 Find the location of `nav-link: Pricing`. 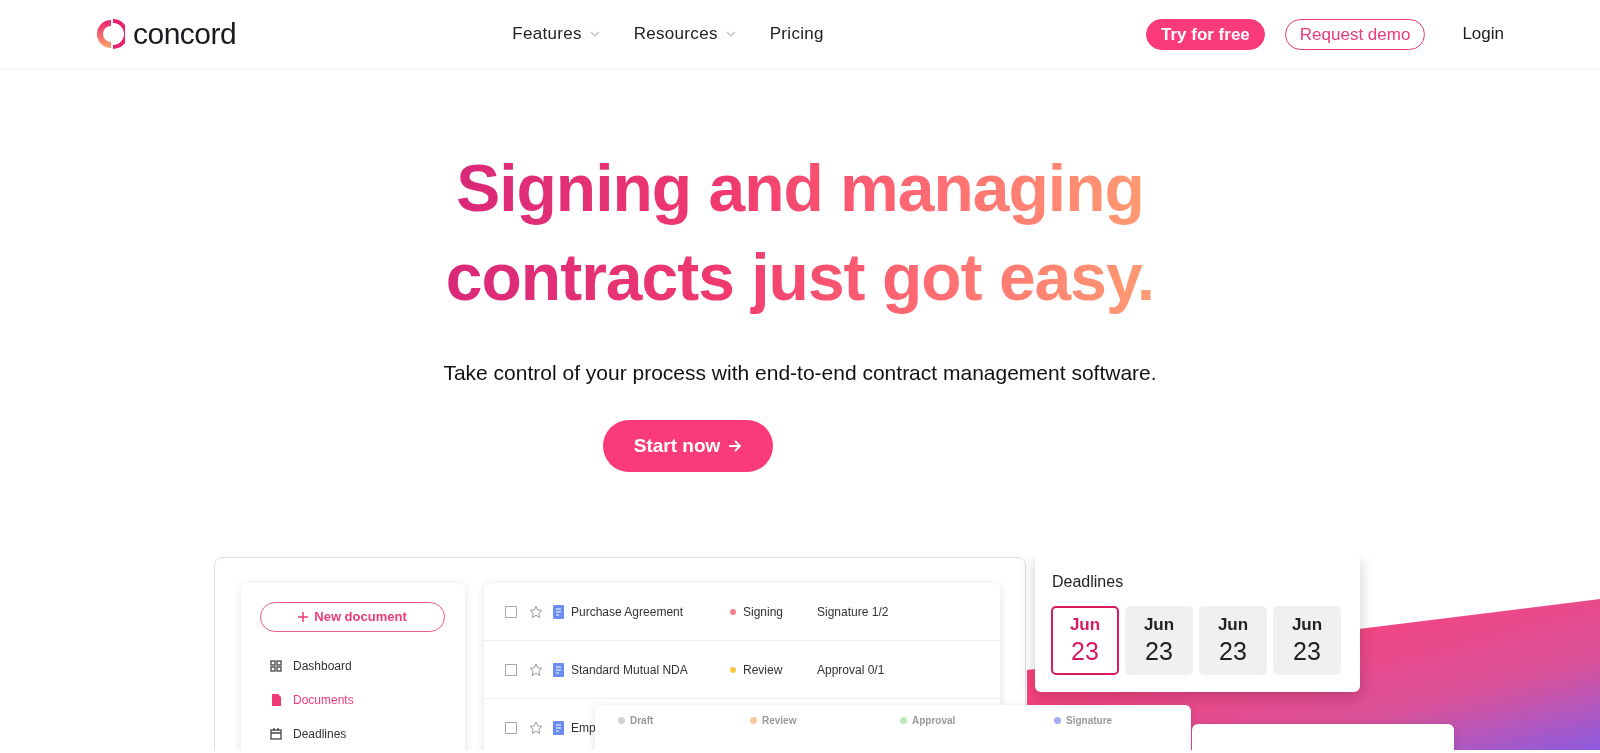

nav-link: Pricing is located at coordinates (796, 34).